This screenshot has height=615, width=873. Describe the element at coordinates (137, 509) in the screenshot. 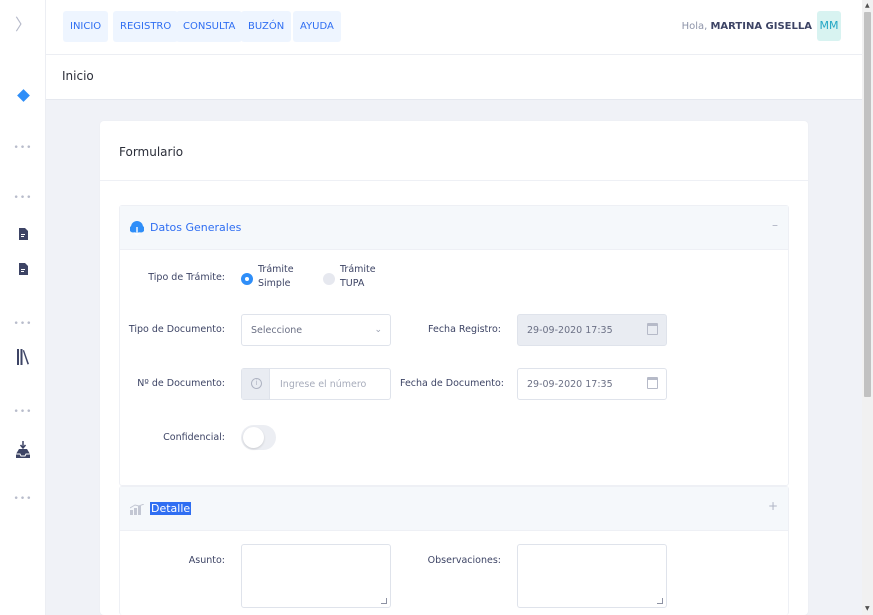

I see `bar-chart-icon` at that location.